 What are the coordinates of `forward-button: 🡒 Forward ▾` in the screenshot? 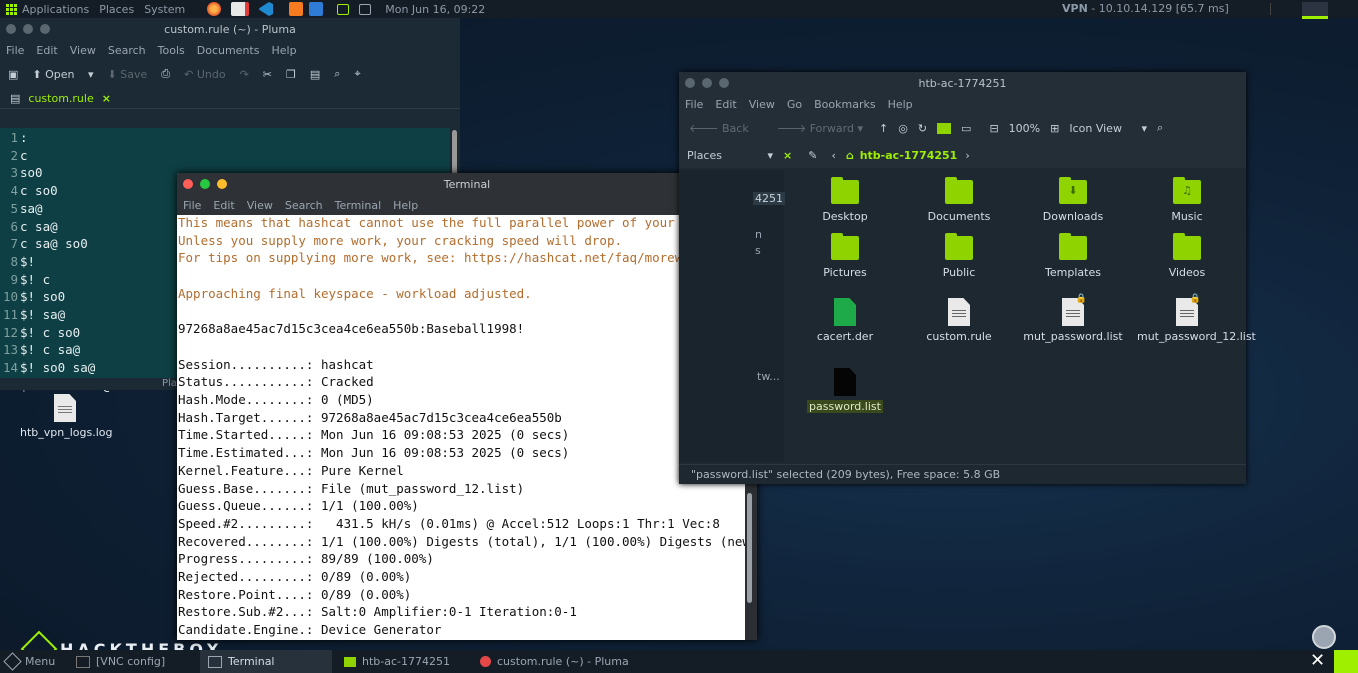 It's located at (820, 128).